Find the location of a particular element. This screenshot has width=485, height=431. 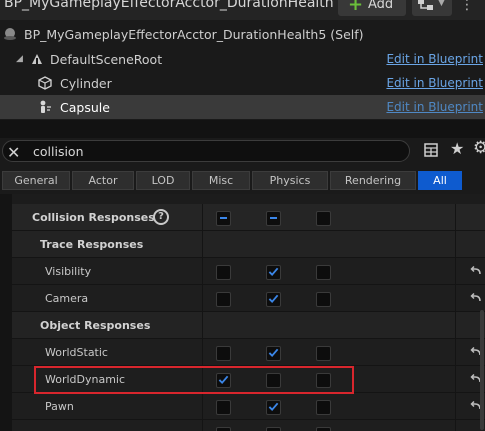

search-input is located at coordinates (213, 151).